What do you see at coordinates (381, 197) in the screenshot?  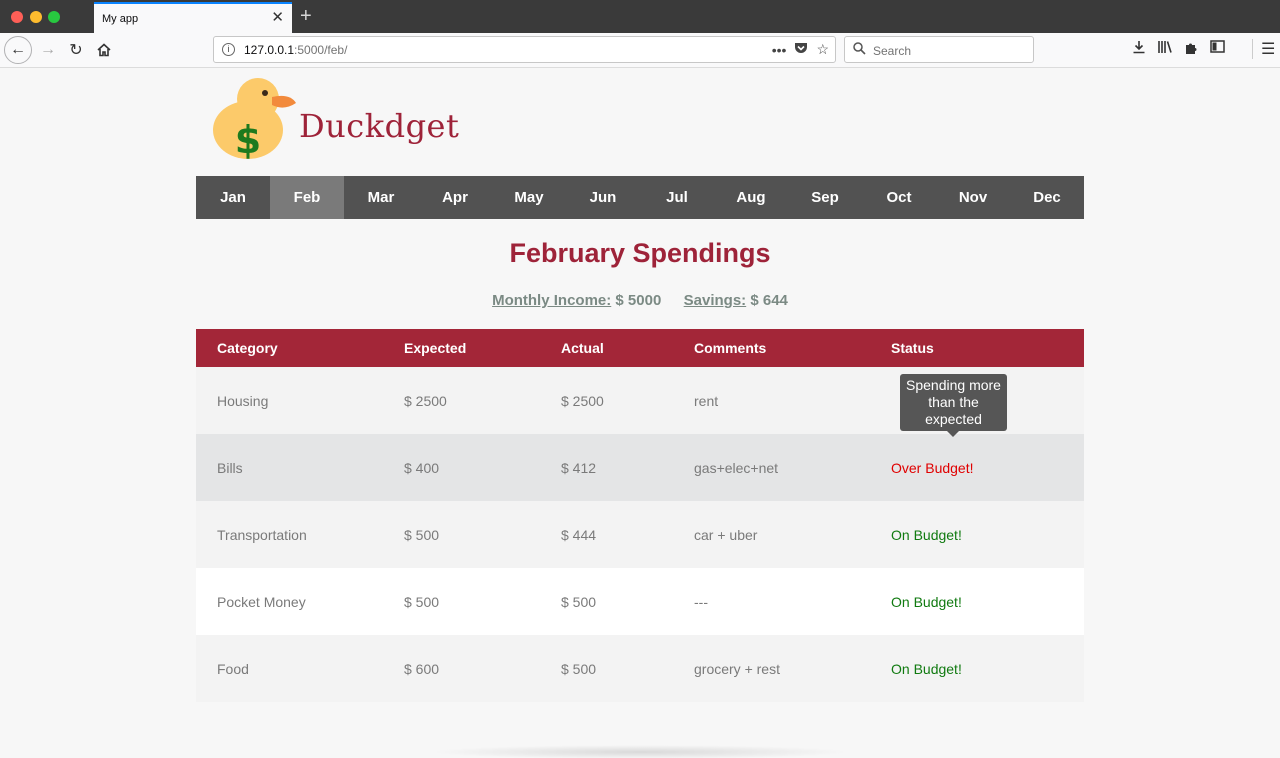 I see `month-tab-mar: Mar` at bounding box center [381, 197].